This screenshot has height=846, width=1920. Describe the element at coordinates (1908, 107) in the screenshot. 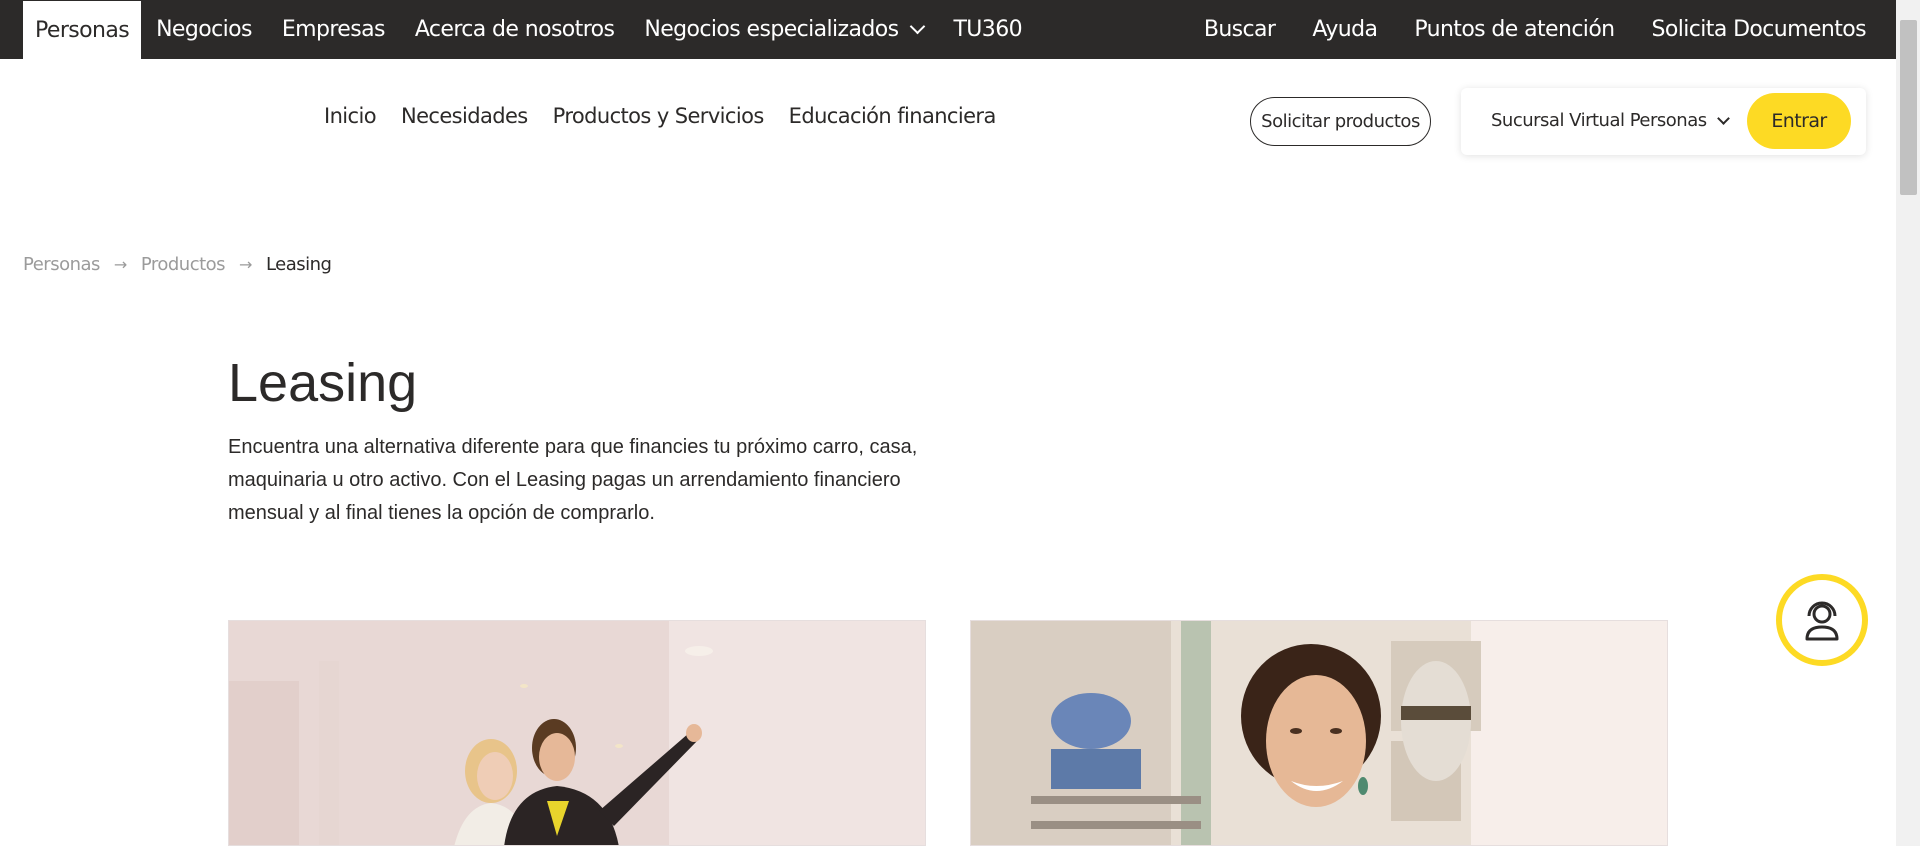

I see `scrollbar-thumb` at that location.